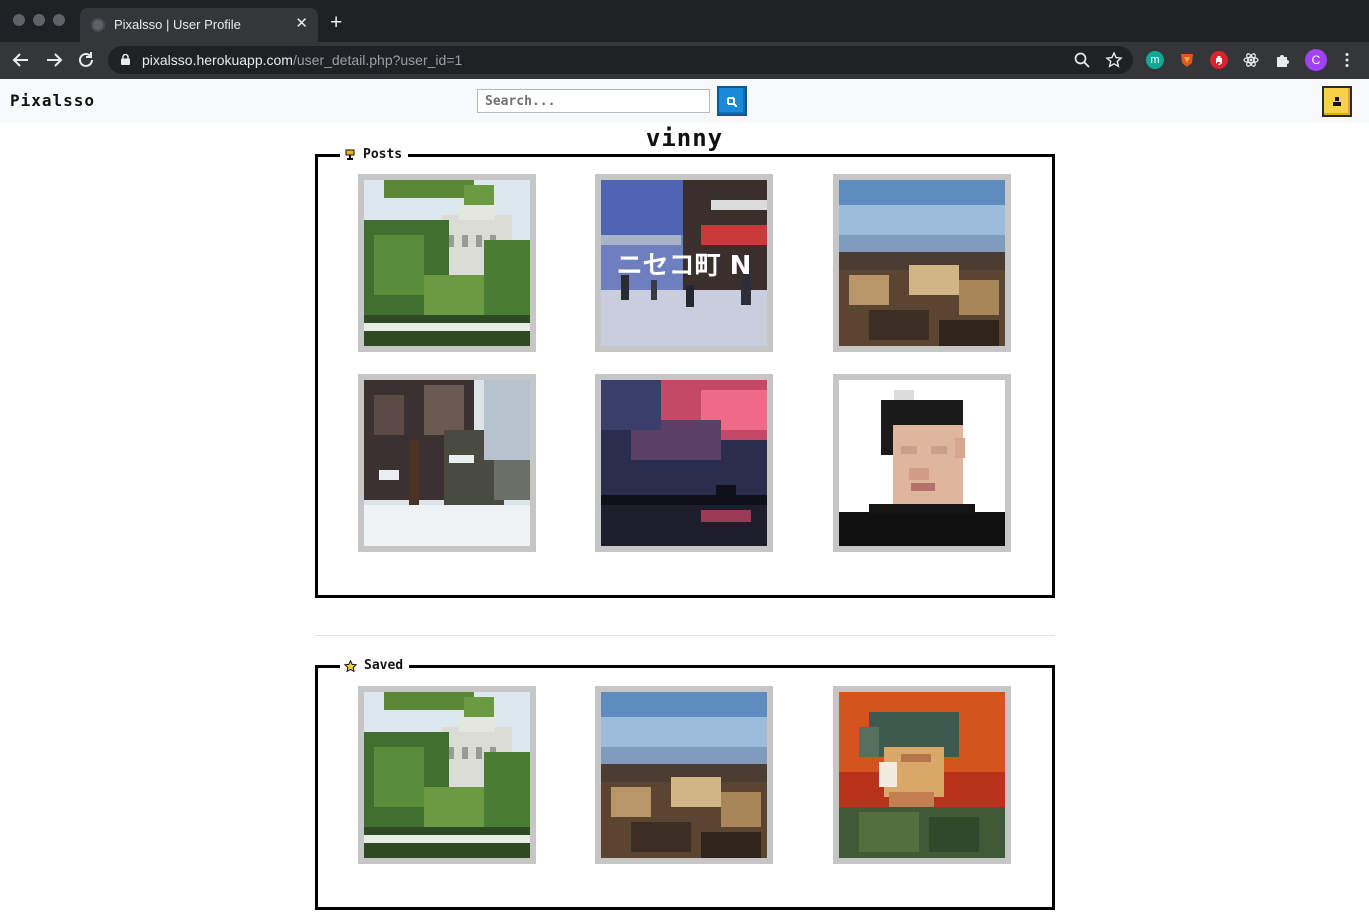  Describe the element at coordinates (19, 20) in the screenshot. I see `window-close-control` at that location.